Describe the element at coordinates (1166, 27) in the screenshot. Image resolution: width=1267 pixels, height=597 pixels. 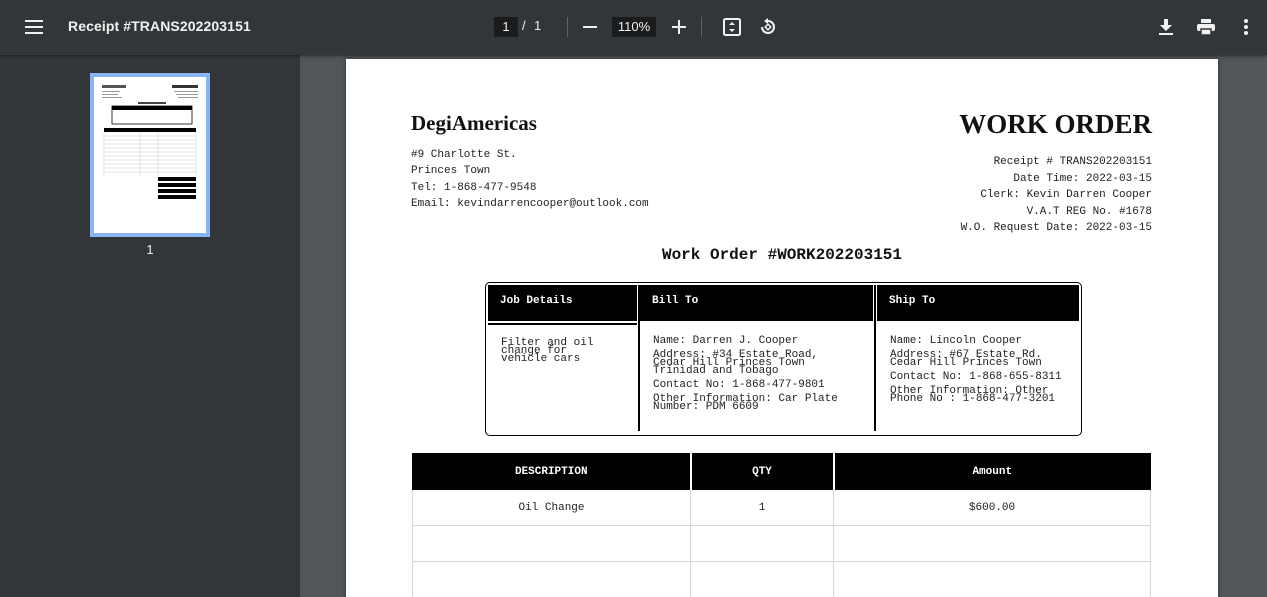
I see `download-icon` at that location.